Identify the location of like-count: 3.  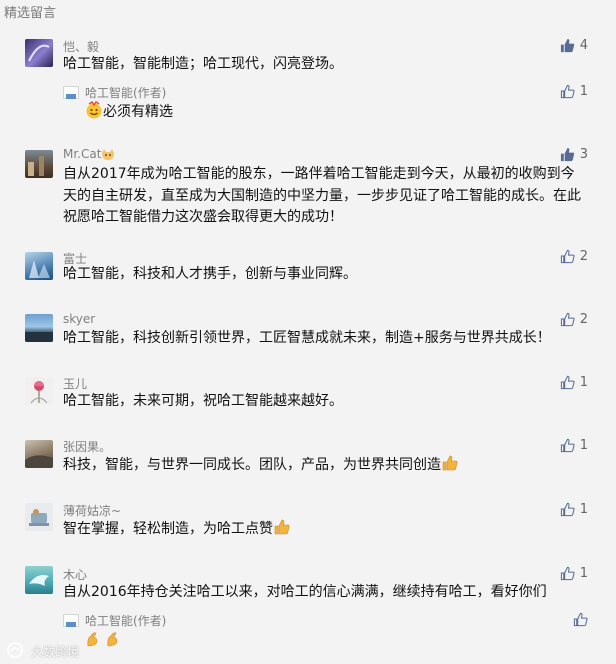
(583, 154).